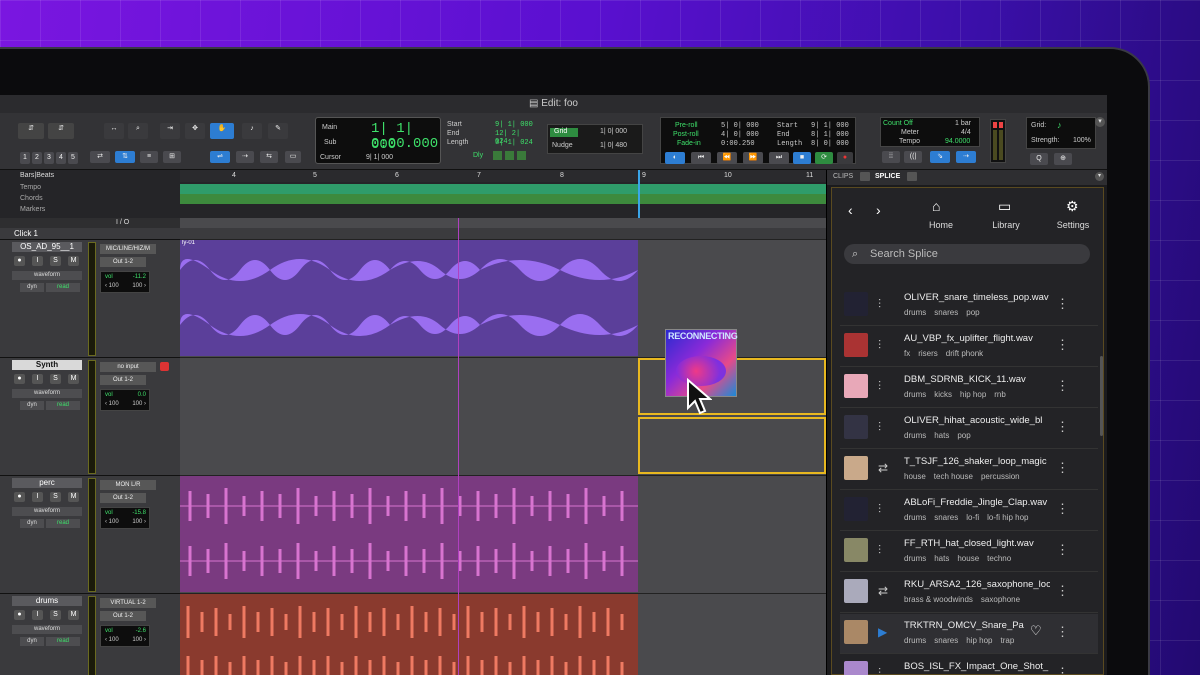 The height and width of the screenshot is (675, 1200). I want to click on mirror-edit-icon: ⇆, so click(269, 157).